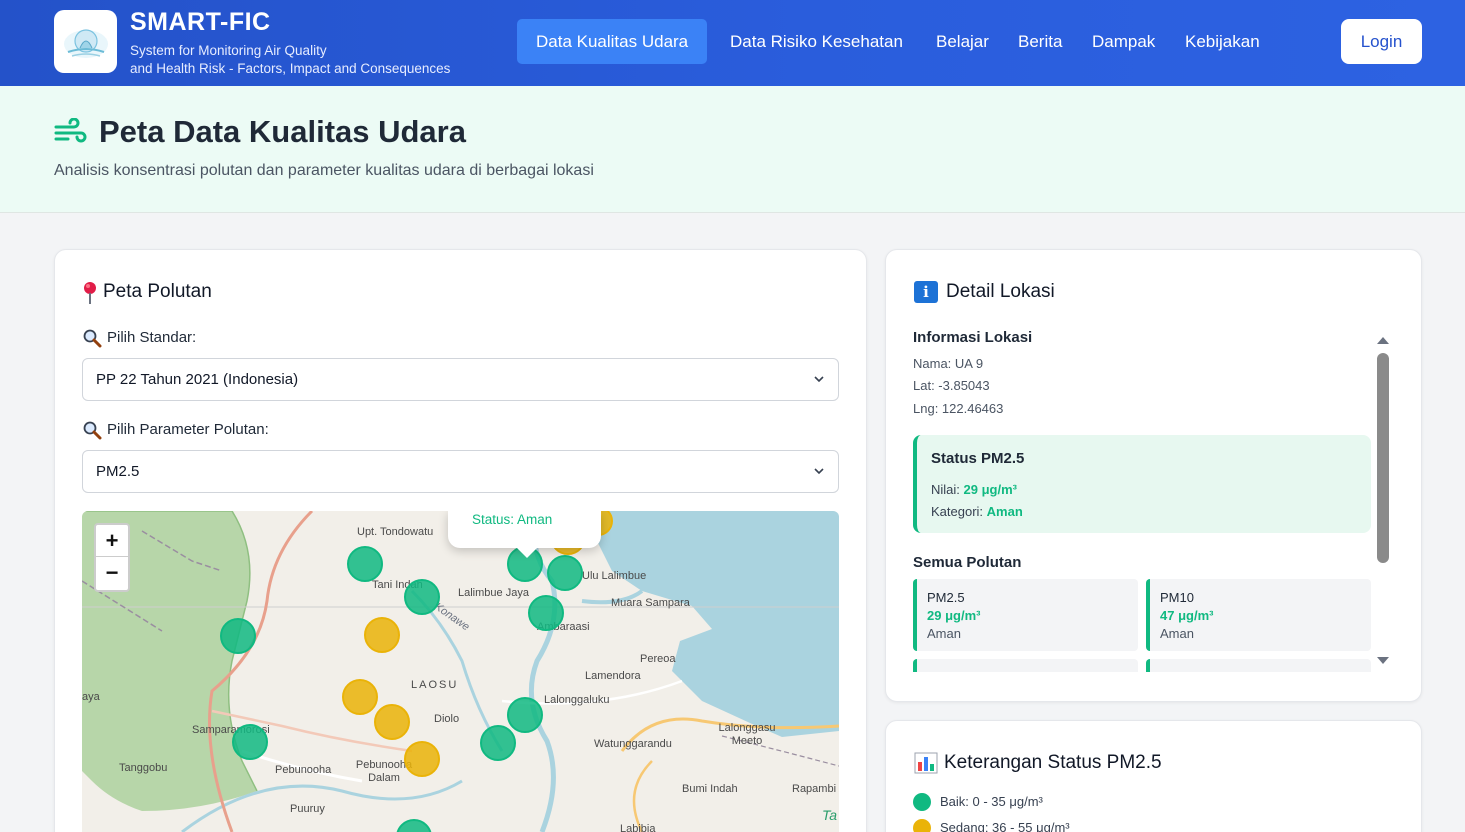  Describe the element at coordinates (957, 511) in the screenshot. I see `status-category-label: Kategori:` at that location.